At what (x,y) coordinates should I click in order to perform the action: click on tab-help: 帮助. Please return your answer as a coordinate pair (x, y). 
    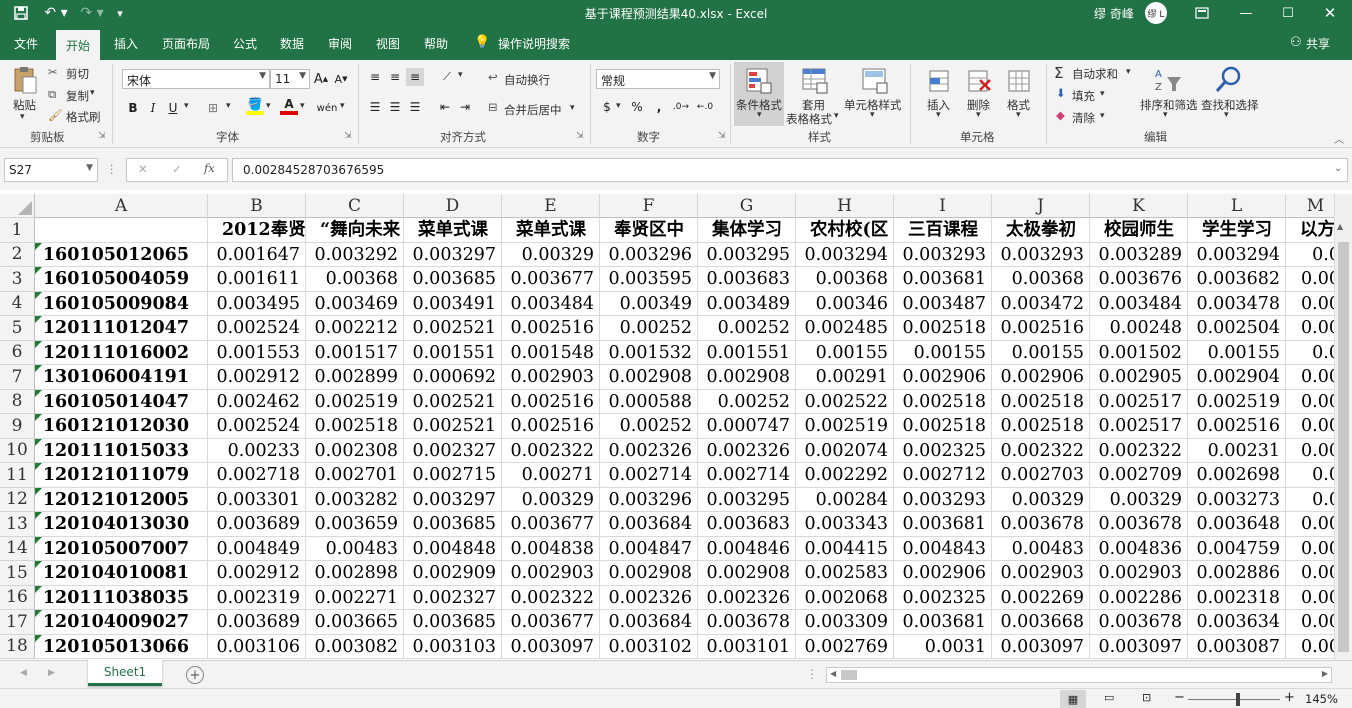
    Looking at the image, I should click on (436, 43).